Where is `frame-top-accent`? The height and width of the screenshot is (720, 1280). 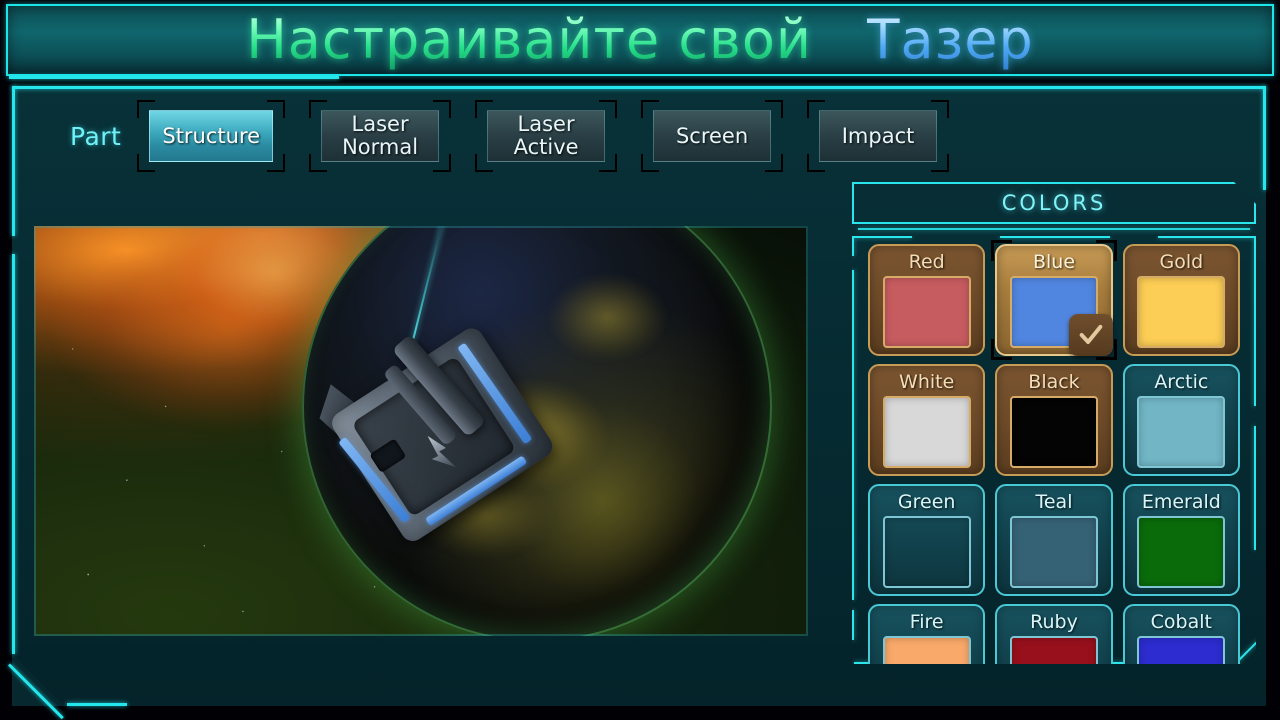
frame-top-accent is located at coordinates (174, 77).